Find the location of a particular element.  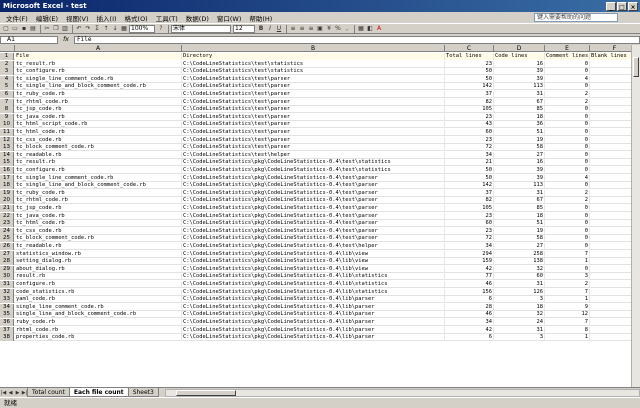

cell: statistics_window.rb is located at coordinates (98, 254).